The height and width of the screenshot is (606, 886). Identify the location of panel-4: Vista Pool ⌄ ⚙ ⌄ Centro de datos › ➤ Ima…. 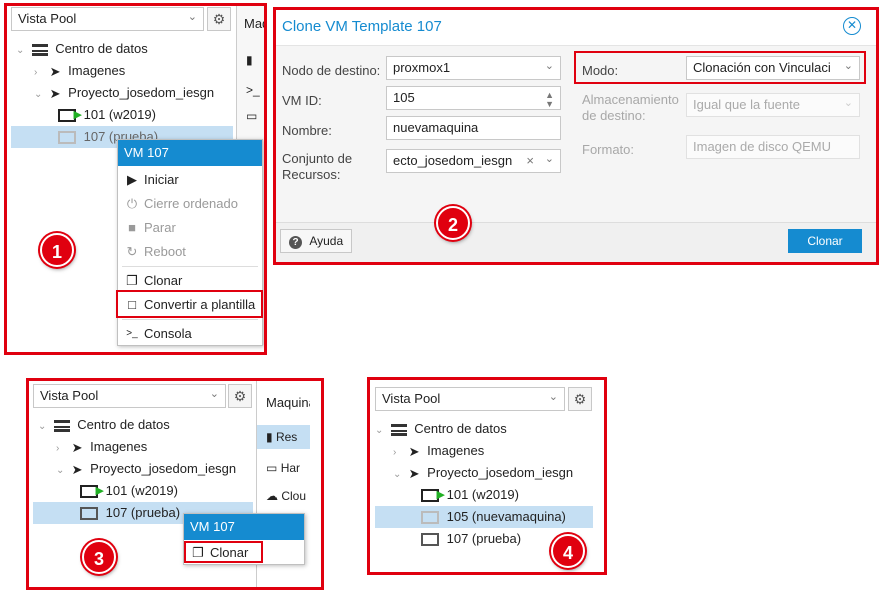
(487, 476).